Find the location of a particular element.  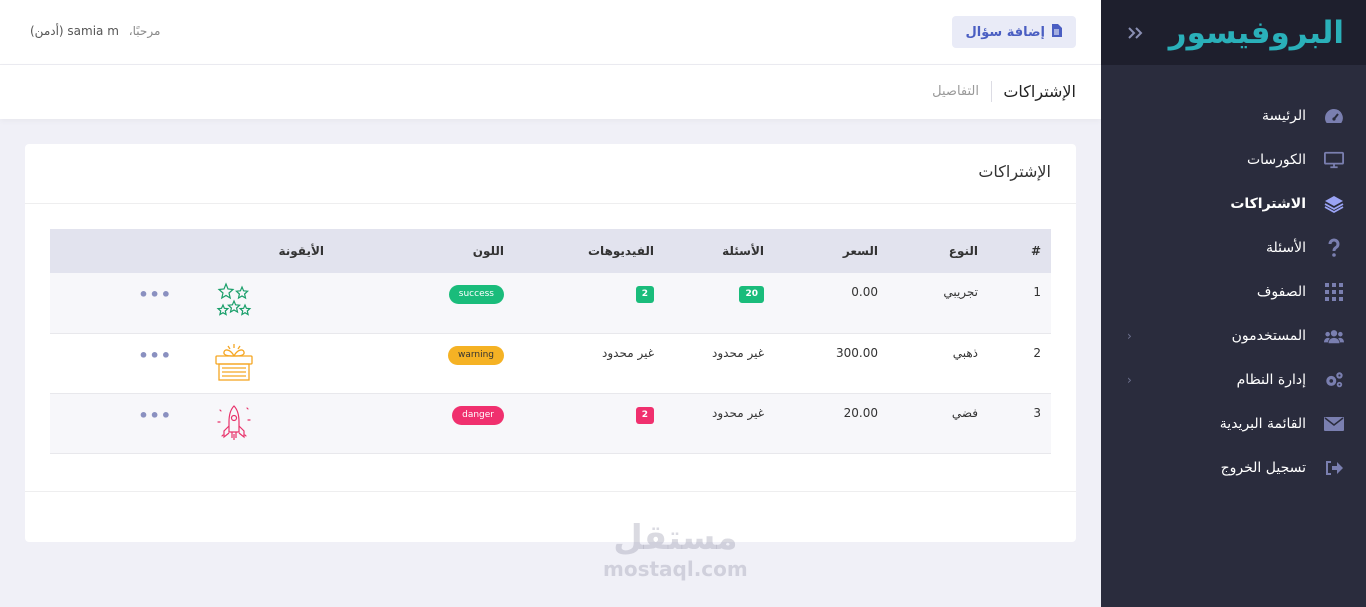

cell-num: 3 is located at coordinates (1037, 412).